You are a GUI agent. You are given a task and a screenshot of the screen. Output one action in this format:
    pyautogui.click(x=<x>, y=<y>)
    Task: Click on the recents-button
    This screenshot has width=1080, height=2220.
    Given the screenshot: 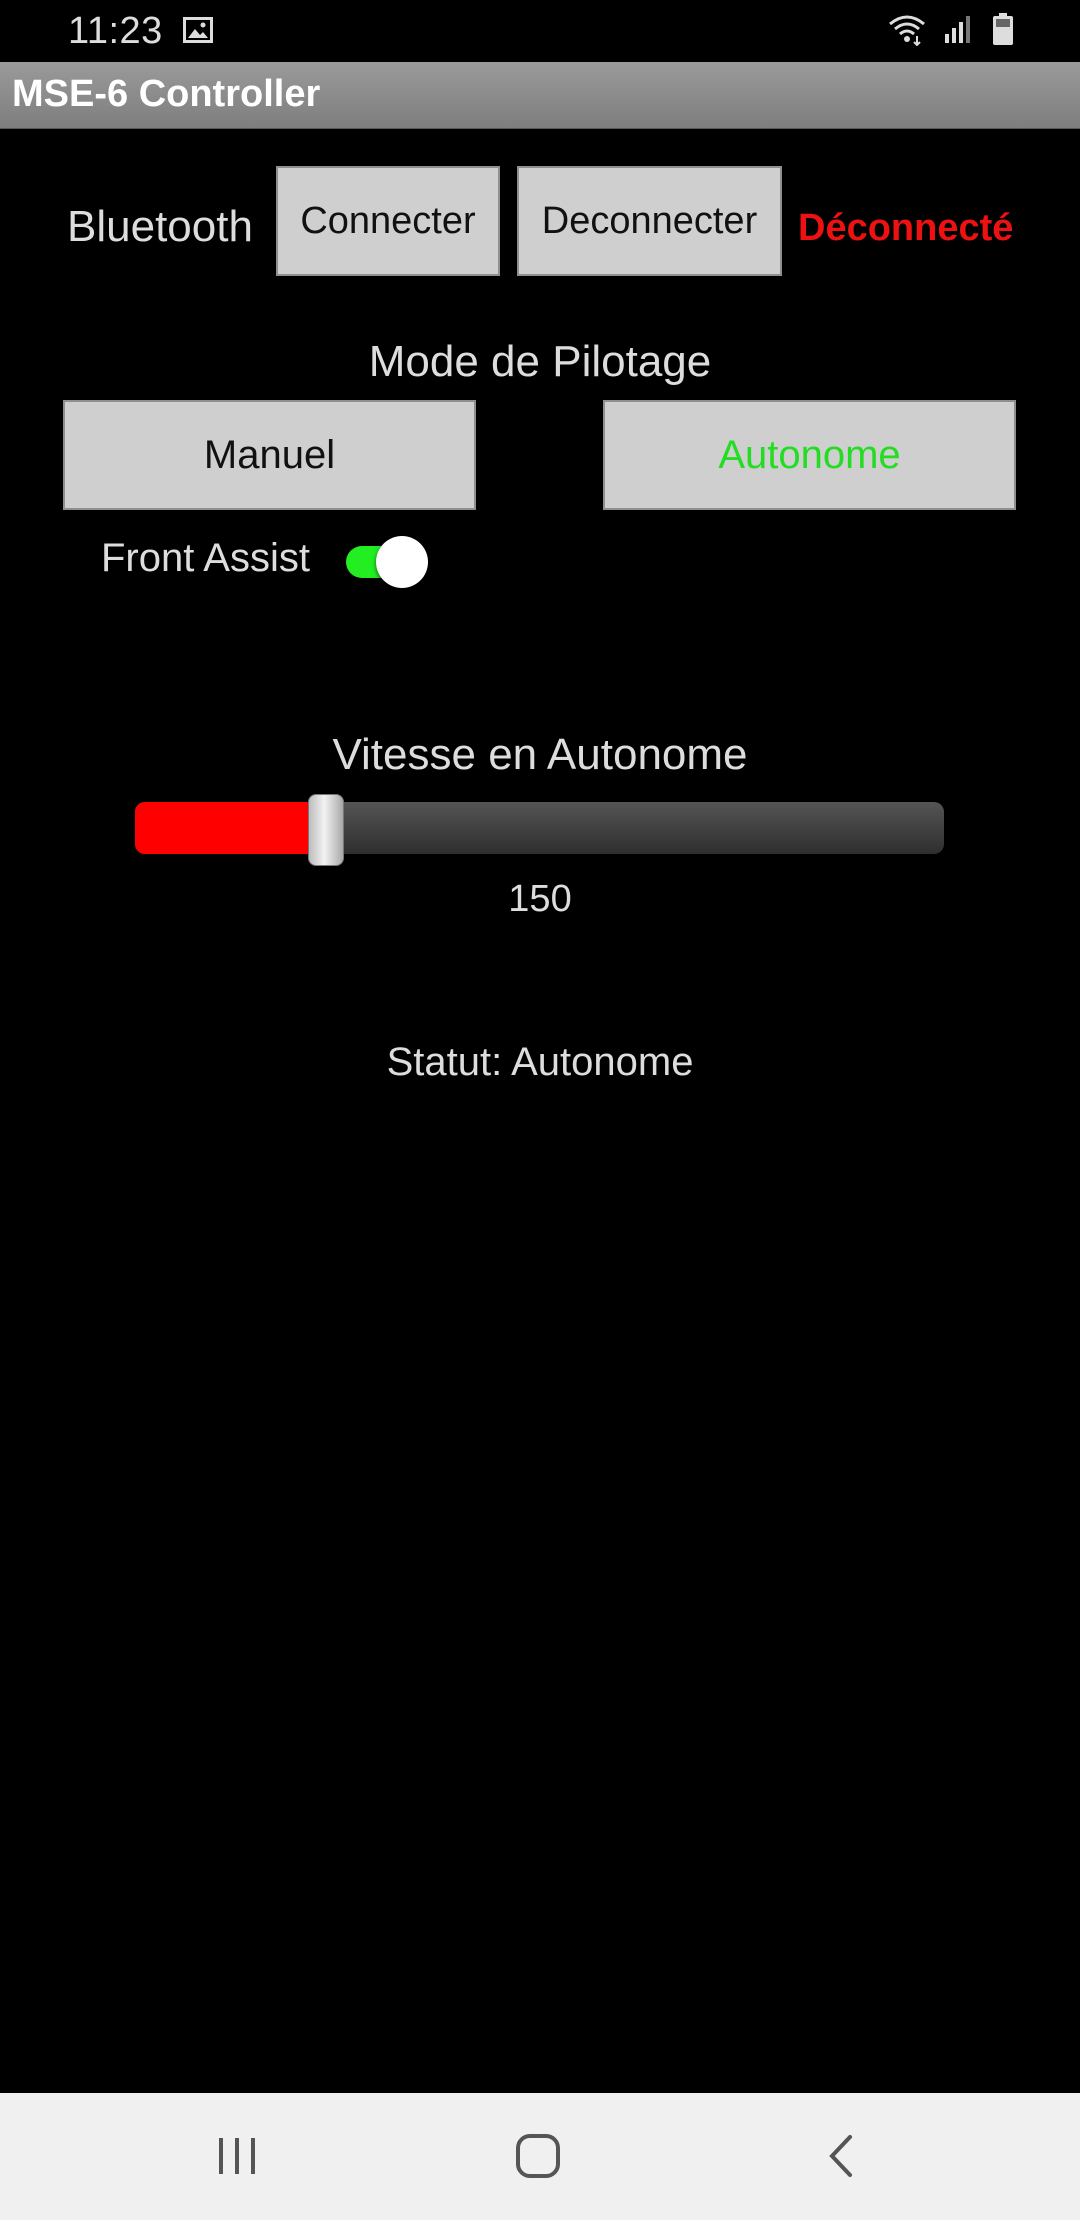 What is the action you would take?
    pyautogui.click(x=237, y=2158)
    